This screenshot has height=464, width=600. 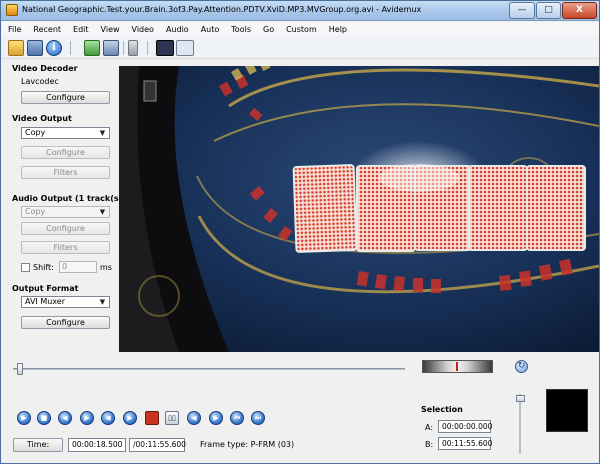 What do you see at coordinates (429, 444) in the screenshot?
I see `selection-b-label: B:` at bounding box center [429, 444].